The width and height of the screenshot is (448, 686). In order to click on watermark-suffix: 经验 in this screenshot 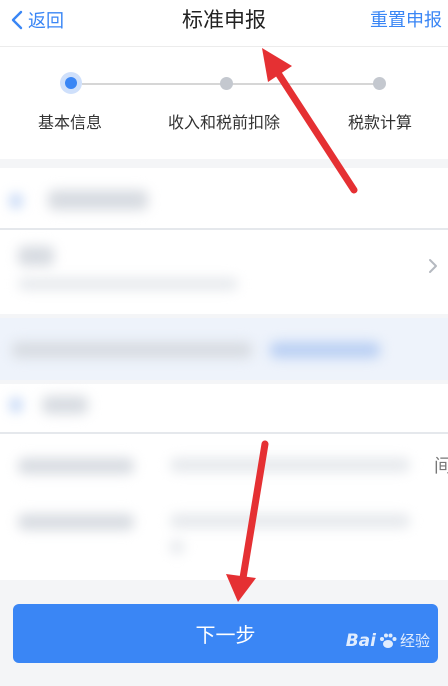, I will do `click(414, 641)`.